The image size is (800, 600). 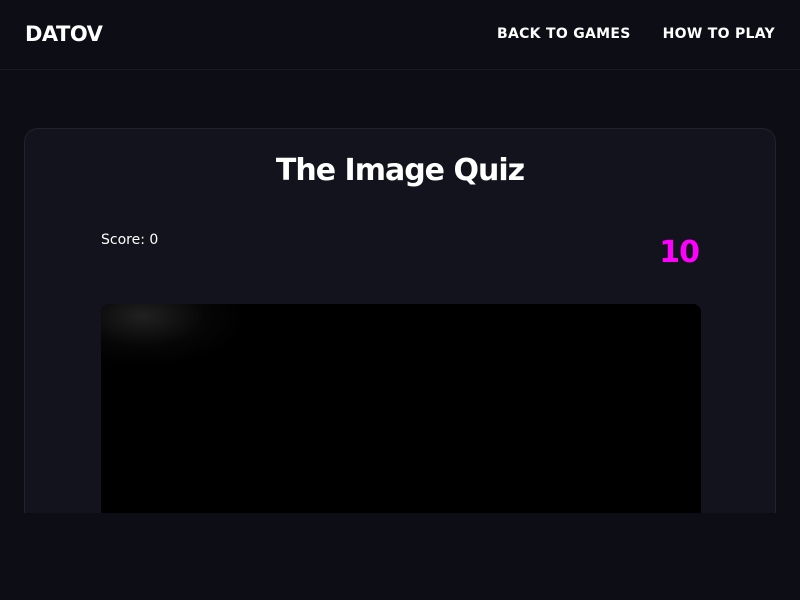 What do you see at coordinates (564, 34) in the screenshot?
I see `back-to-games-link: BACK TO GAMES` at bounding box center [564, 34].